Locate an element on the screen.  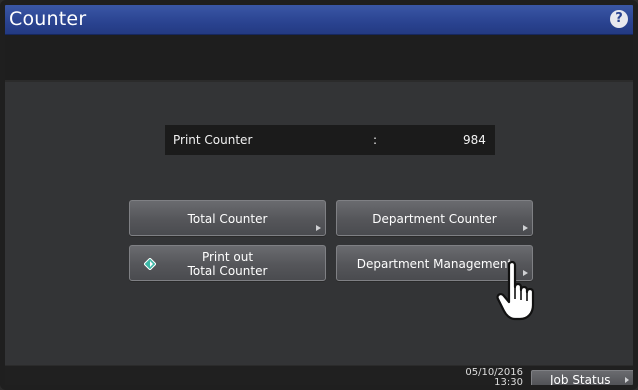
pointing-hand-icon is located at coordinates (515, 290).